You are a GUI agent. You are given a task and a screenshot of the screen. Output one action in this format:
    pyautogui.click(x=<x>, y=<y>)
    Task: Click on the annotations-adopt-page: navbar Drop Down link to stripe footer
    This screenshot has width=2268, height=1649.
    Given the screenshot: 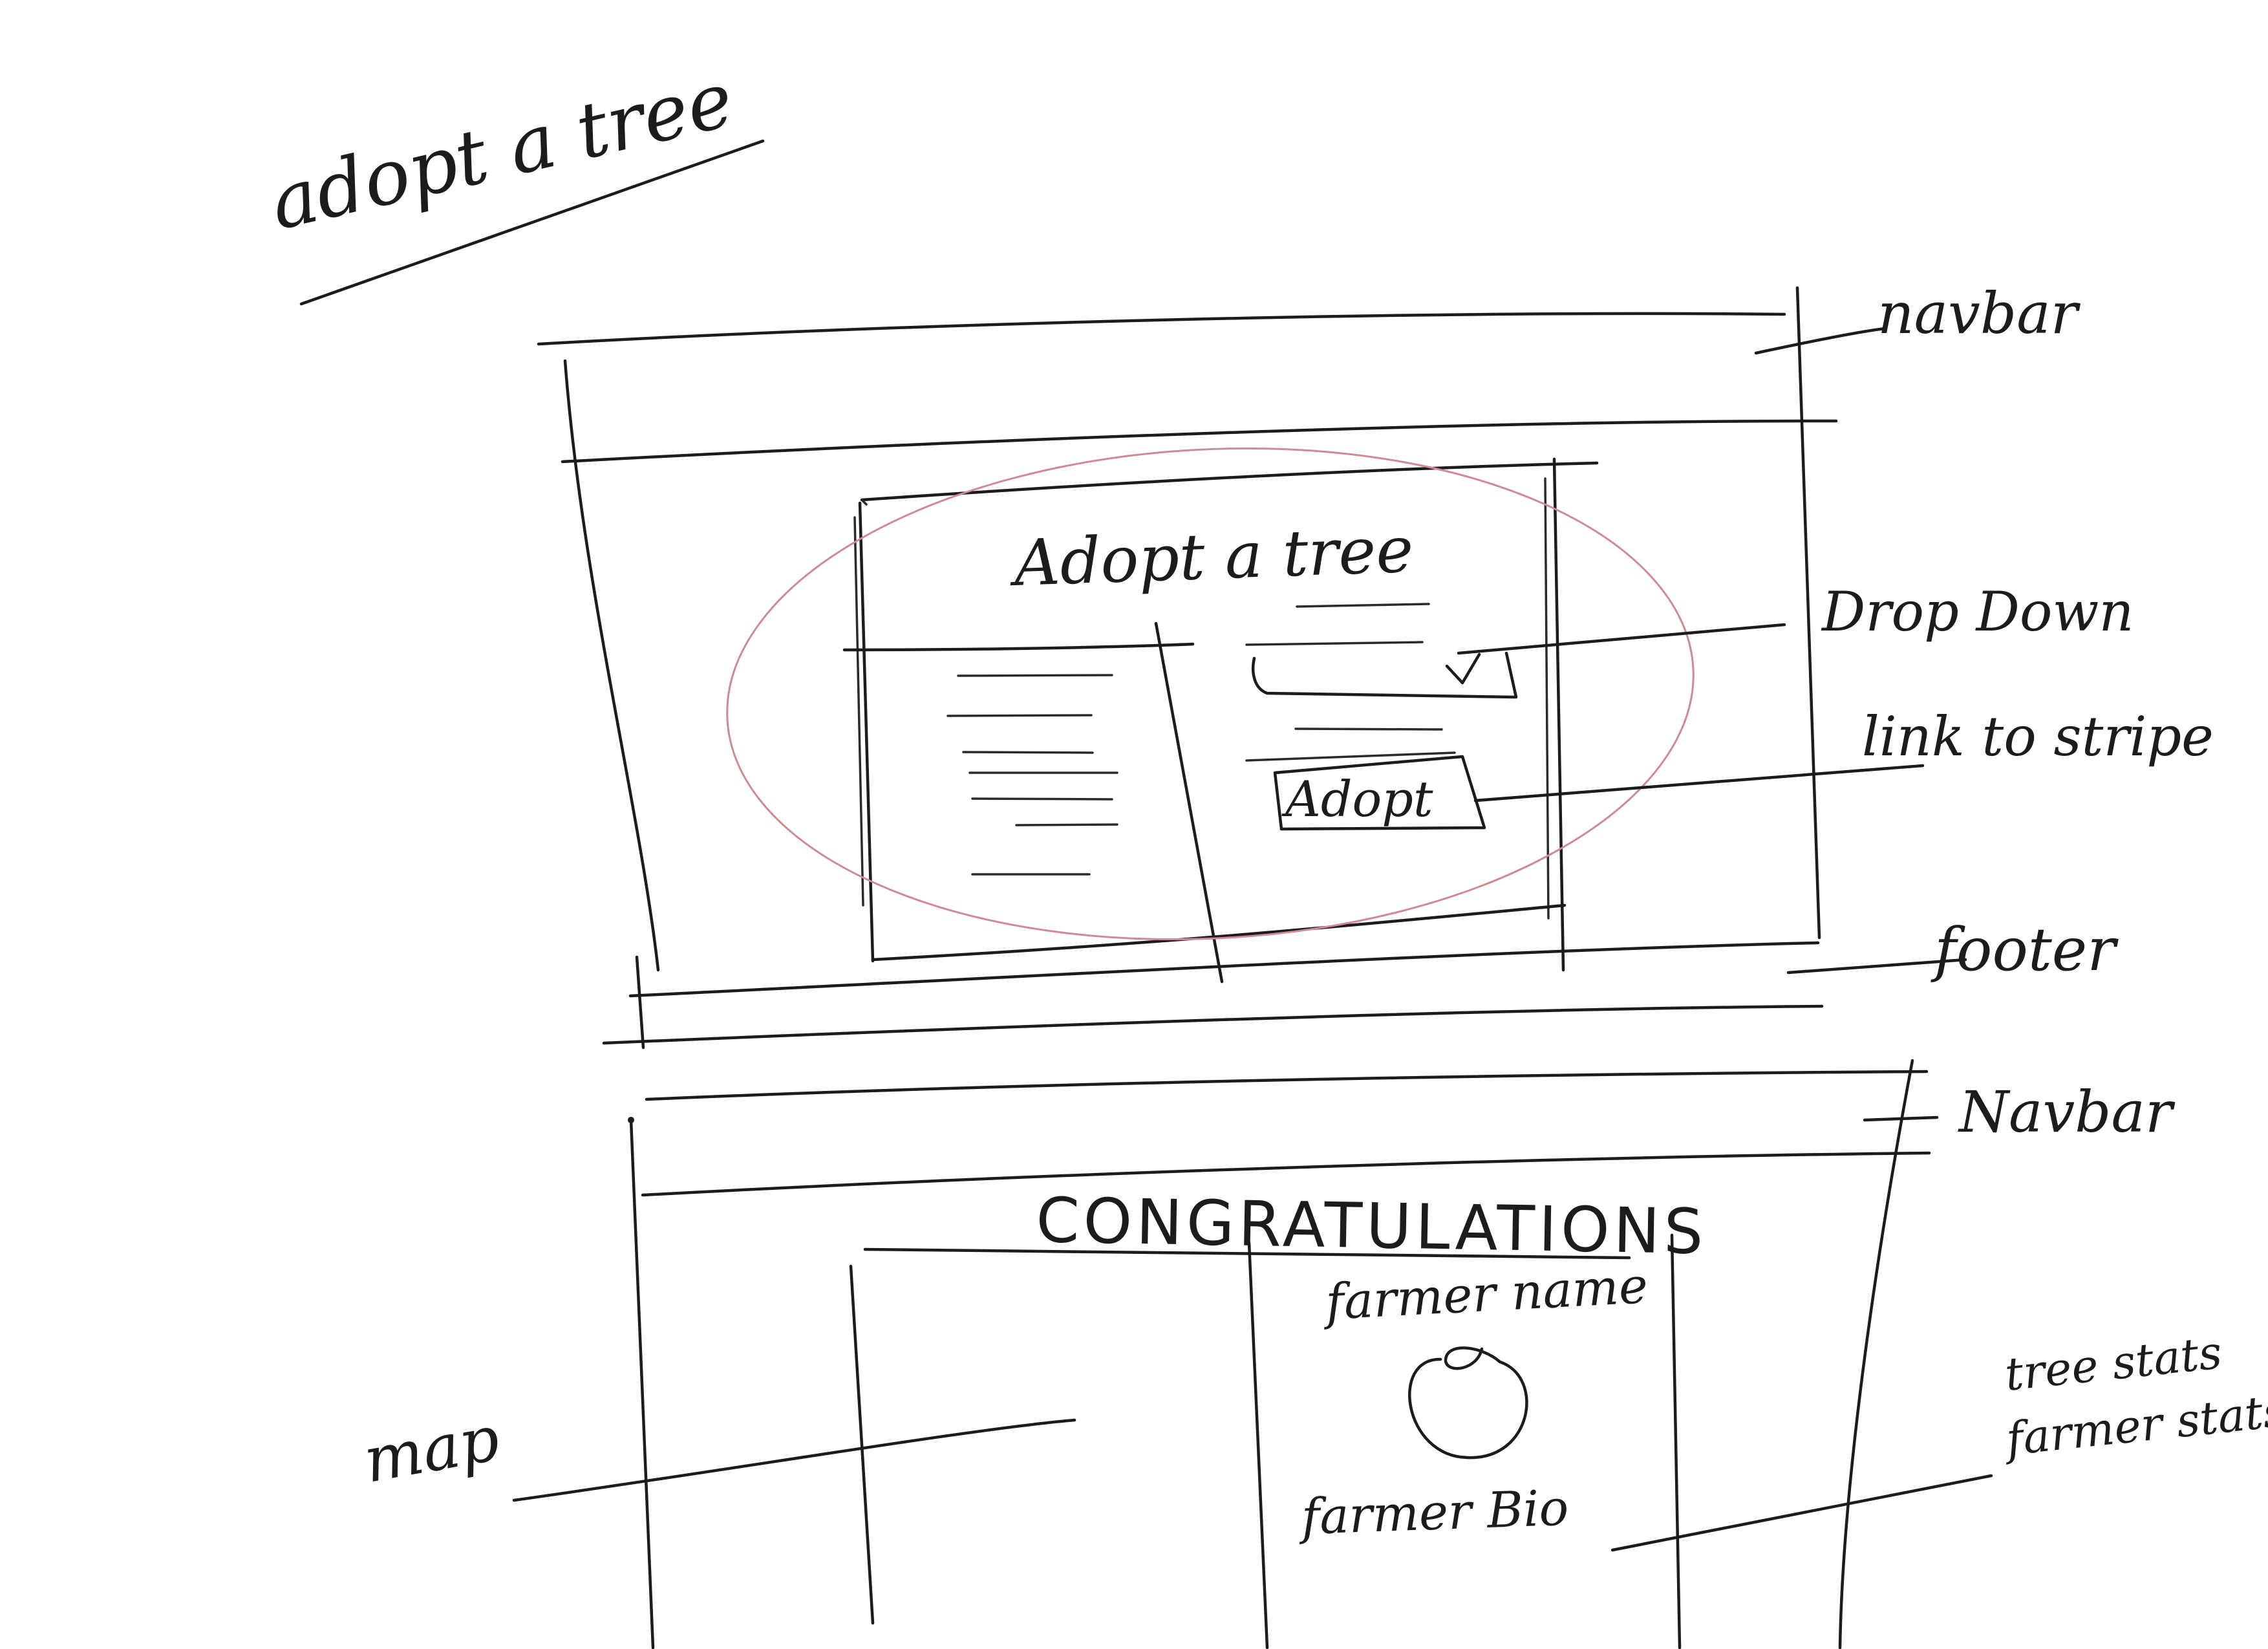 What is the action you would take?
    pyautogui.click(x=1835, y=632)
    